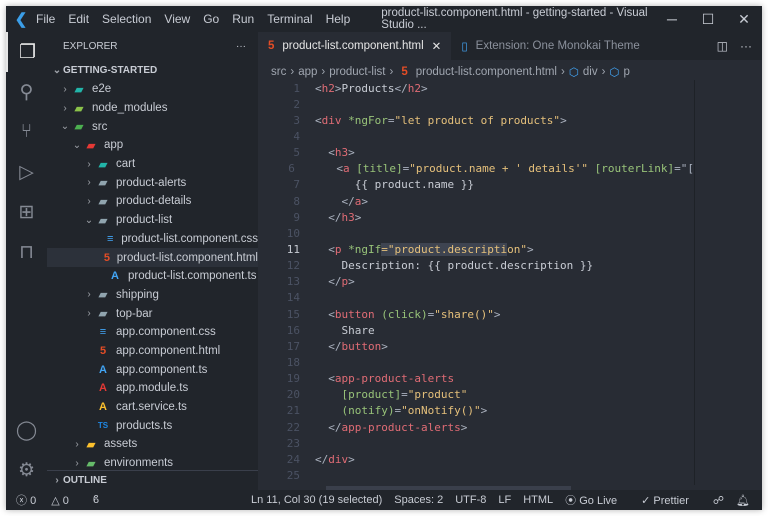 This screenshot has width=768, height=516. I want to click on source-control-icon: ⑂, so click(26, 132).